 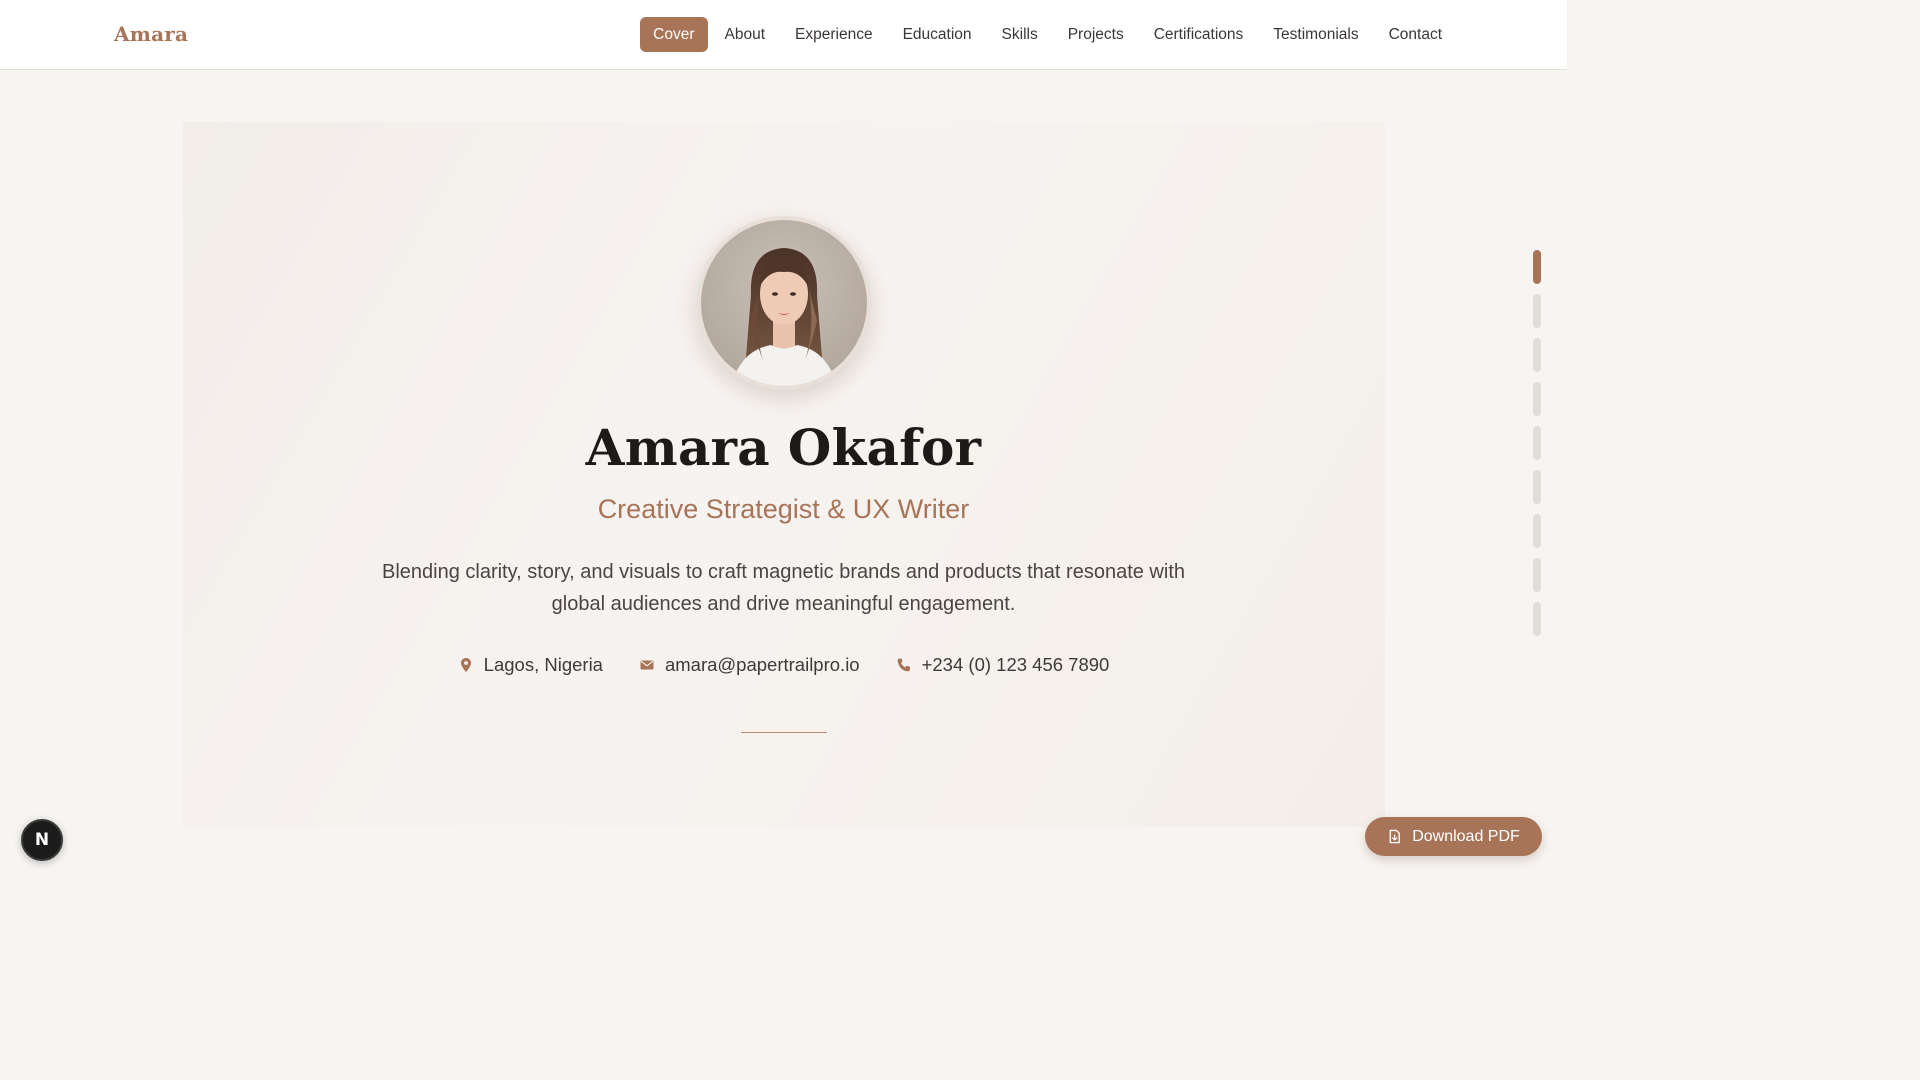 I want to click on section-dot-contact, so click(x=1537, y=619).